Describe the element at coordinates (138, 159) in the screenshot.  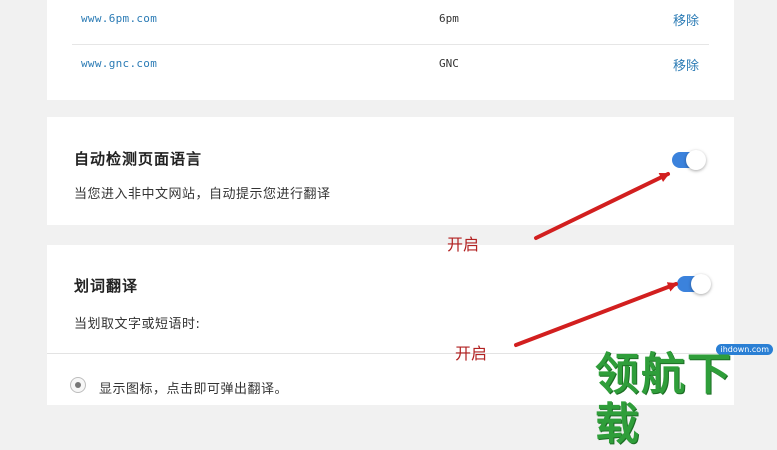
I see `auto-detect-title: 自动检测页面语言` at that location.